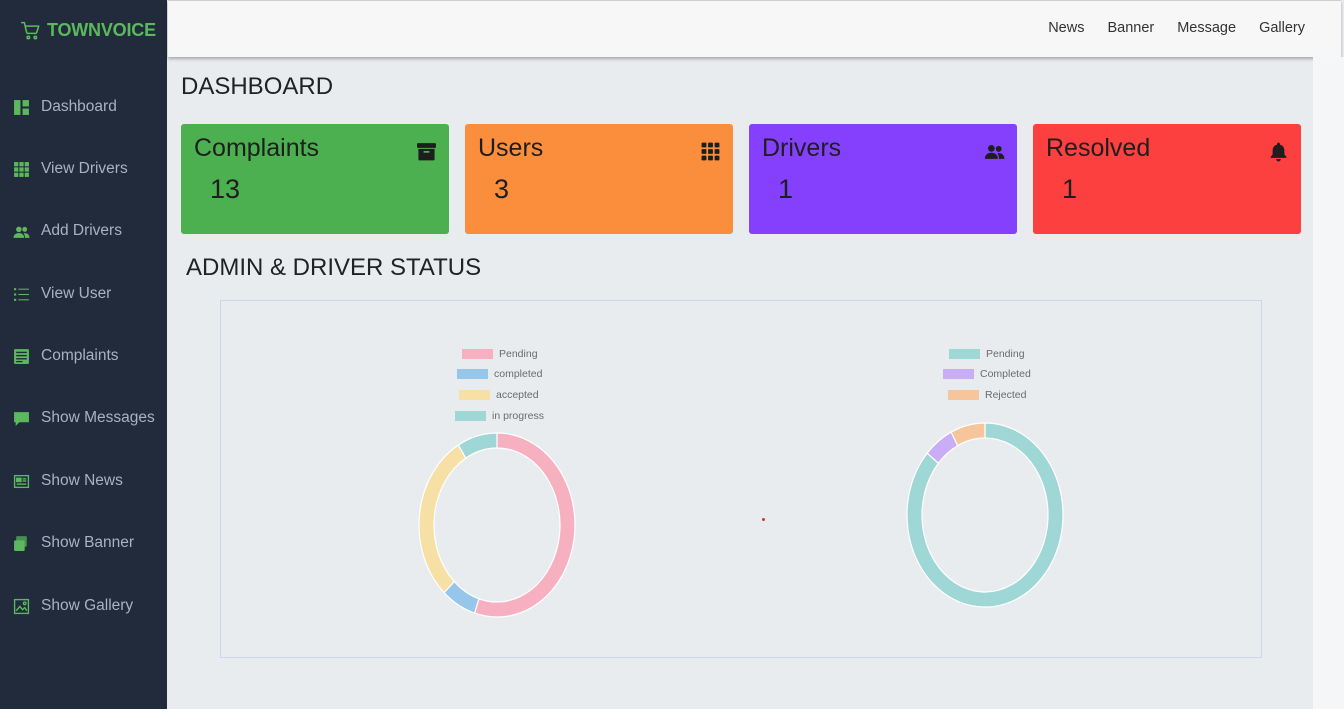 This screenshot has height=709, width=1344. I want to click on donut-slice-accepted, so click(442, 519).